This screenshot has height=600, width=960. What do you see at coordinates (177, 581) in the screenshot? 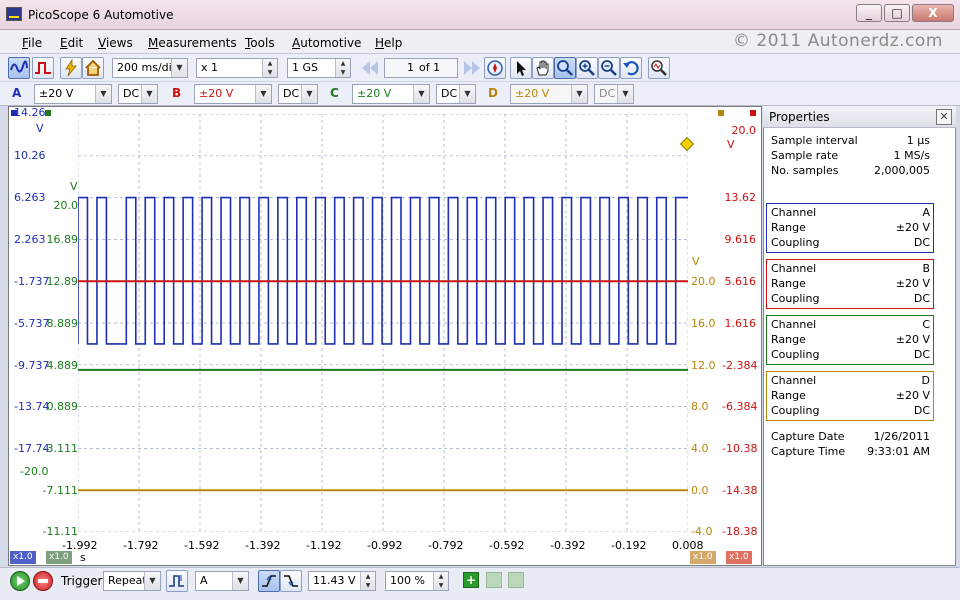
I see `advanced-trigger-icon` at bounding box center [177, 581].